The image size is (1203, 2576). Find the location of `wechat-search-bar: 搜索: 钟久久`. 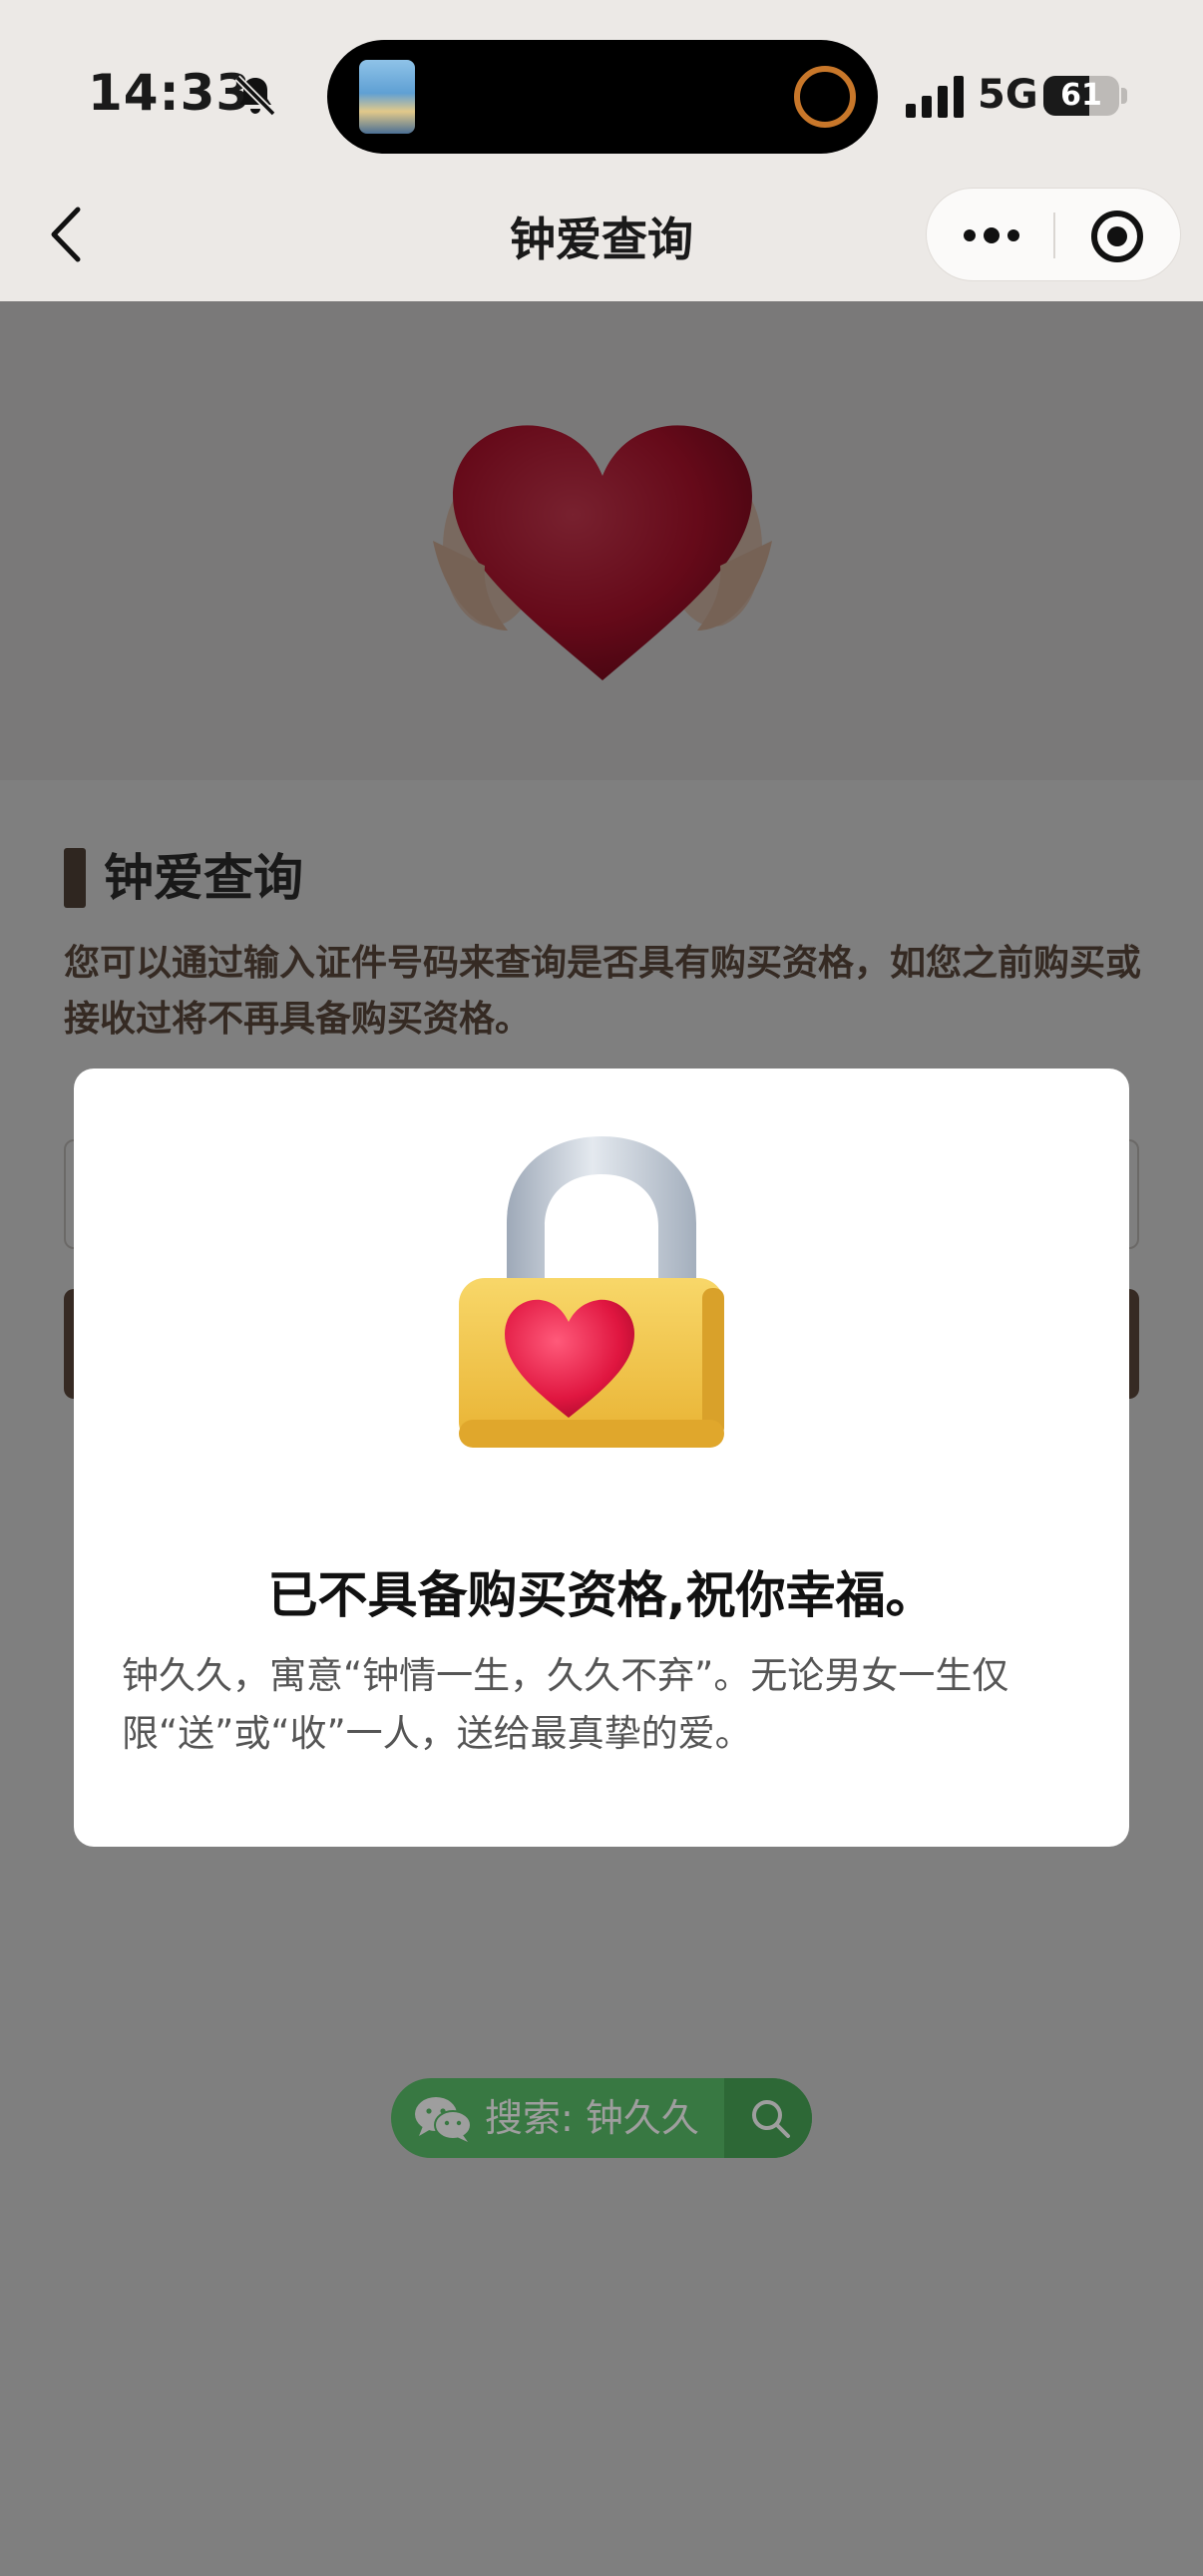

wechat-search-bar: 搜索: 钟久久 is located at coordinates (601, 2118).